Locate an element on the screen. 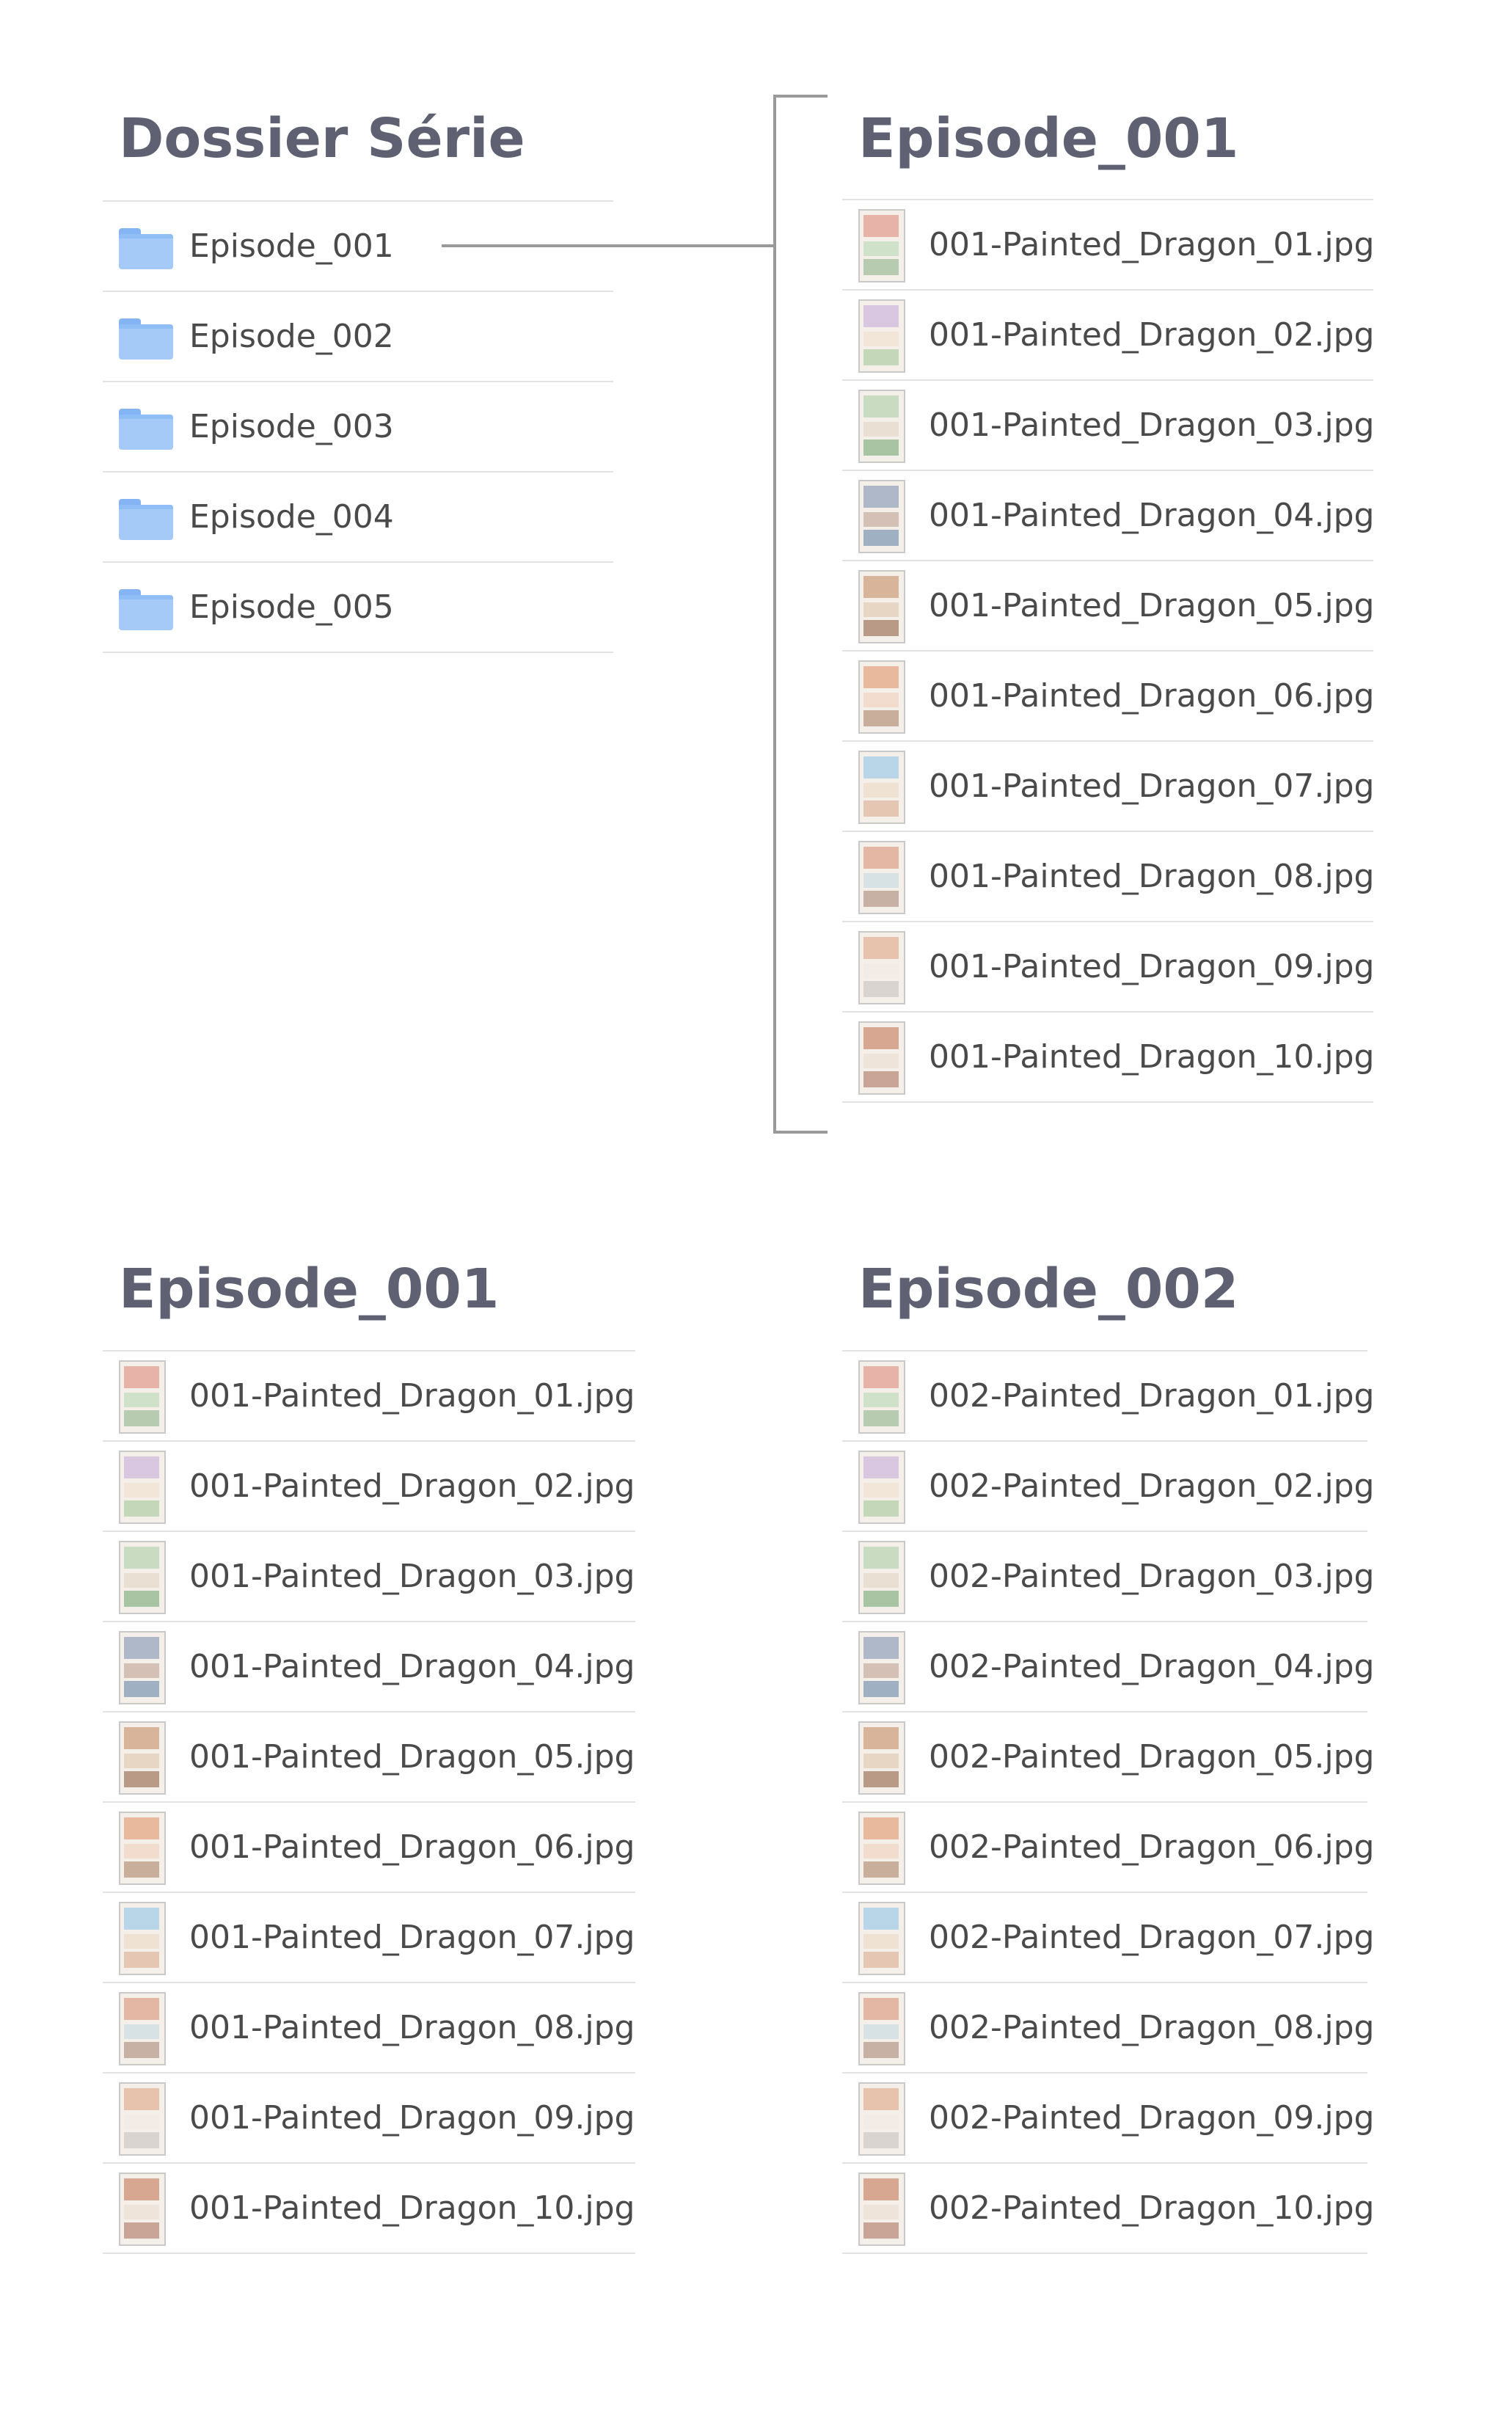 The image size is (1512, 2411). file-label: 002-Painted_Dragon_09.jpg is located at coordinates (1152, 2118).